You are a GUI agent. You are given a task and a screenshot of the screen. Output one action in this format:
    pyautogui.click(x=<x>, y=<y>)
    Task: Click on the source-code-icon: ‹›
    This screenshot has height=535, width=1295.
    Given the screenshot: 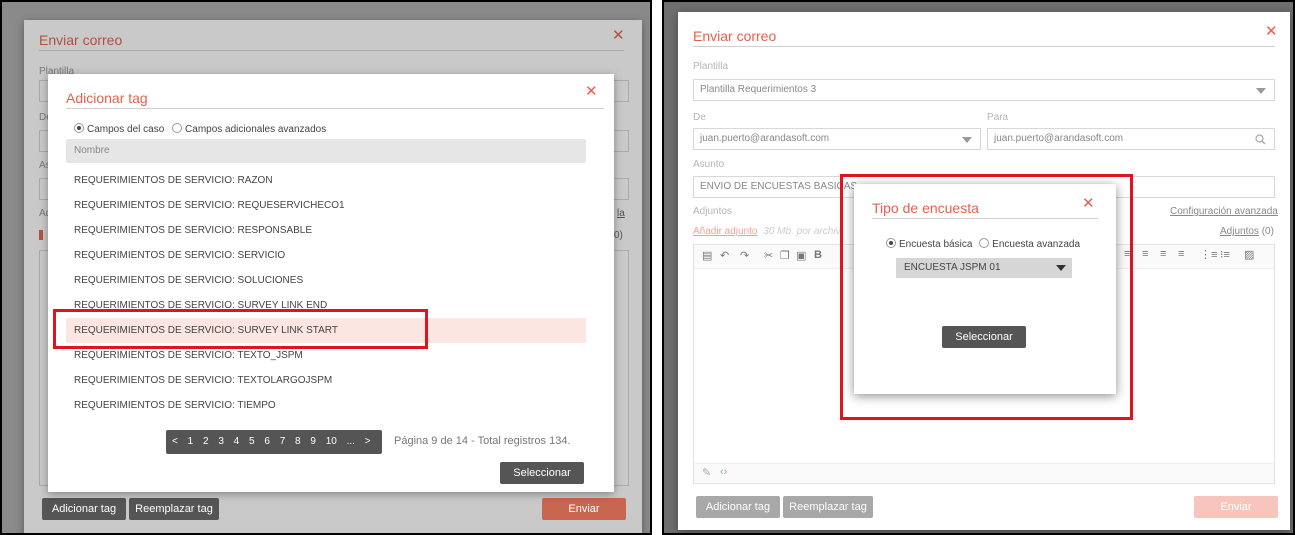 What is the action you would take?
    pyautogui.click(x=723, y=472)
    